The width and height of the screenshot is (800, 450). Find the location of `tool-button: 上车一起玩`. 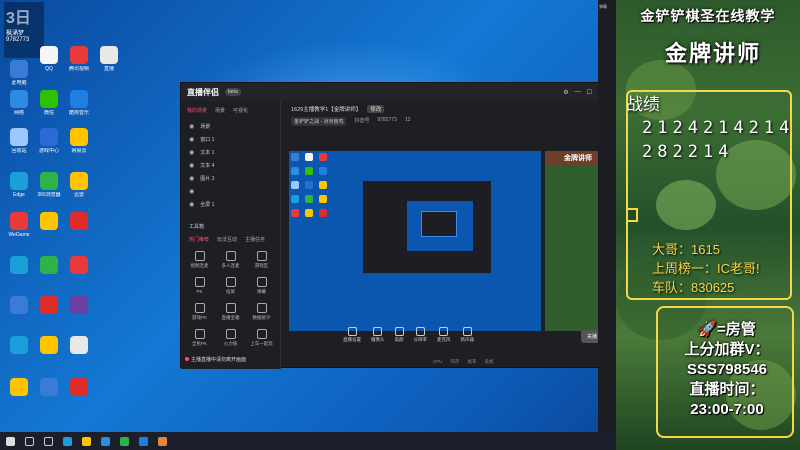

tool-button: 上车一起玩 is located at coordinates (261, 338).